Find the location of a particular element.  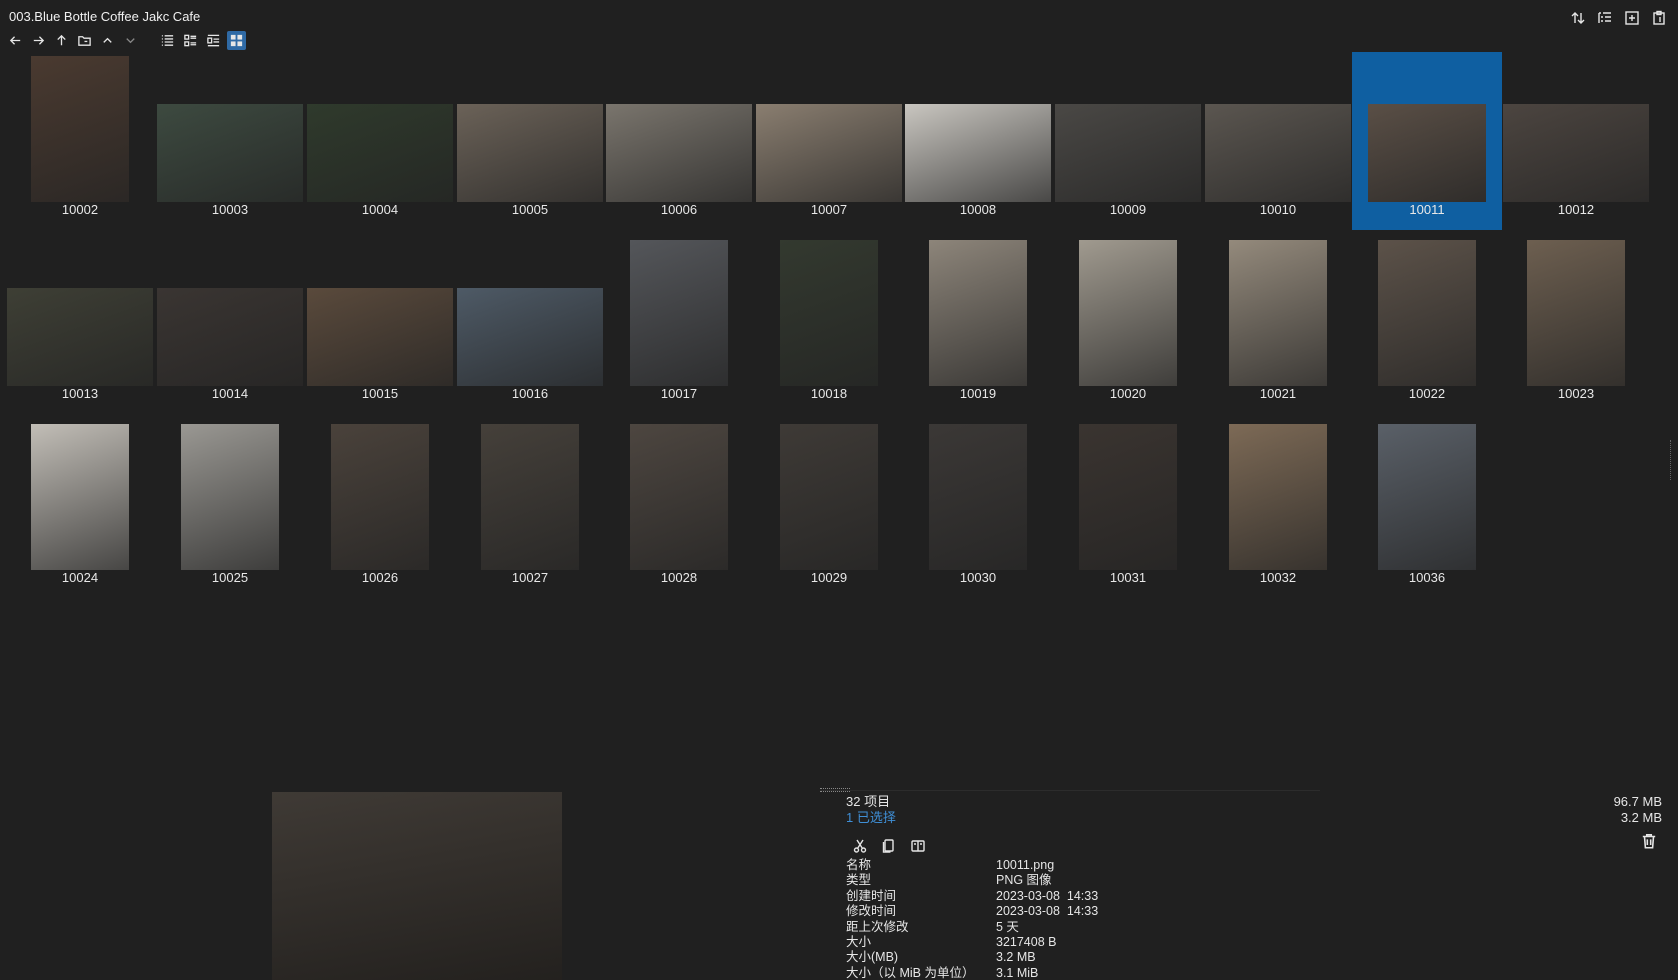

trash-icon is located at coordinates (1649, 842).